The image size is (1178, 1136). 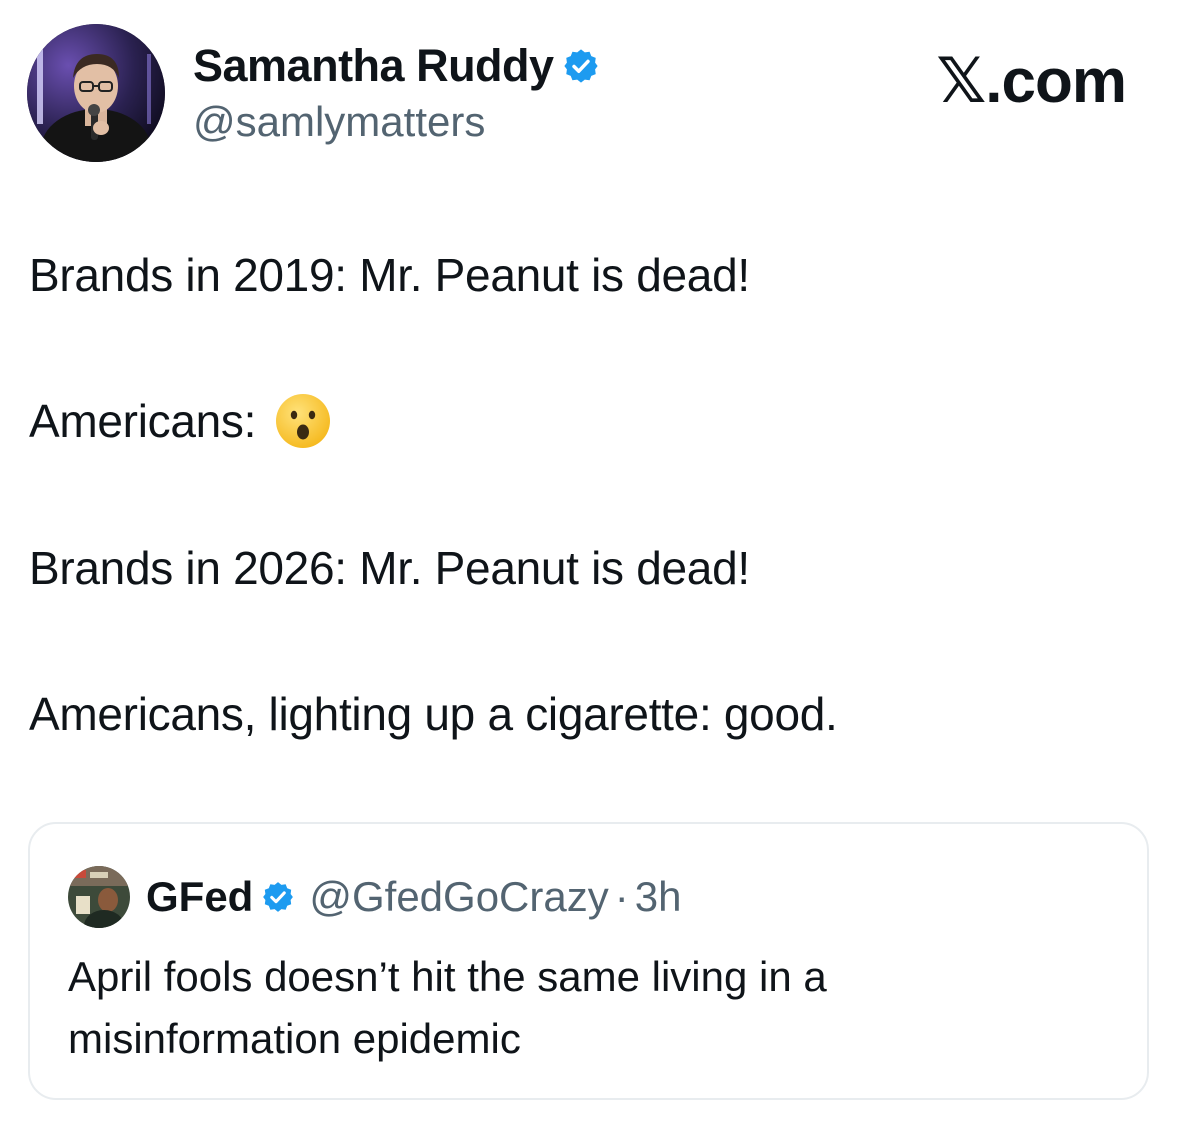 What do you see at coordinates (389, 275) in the screenshot?
I see `tweet-text-line-1: Brands in 2019: Mr. Peanut is dead!` at bounding box center [389, 275].